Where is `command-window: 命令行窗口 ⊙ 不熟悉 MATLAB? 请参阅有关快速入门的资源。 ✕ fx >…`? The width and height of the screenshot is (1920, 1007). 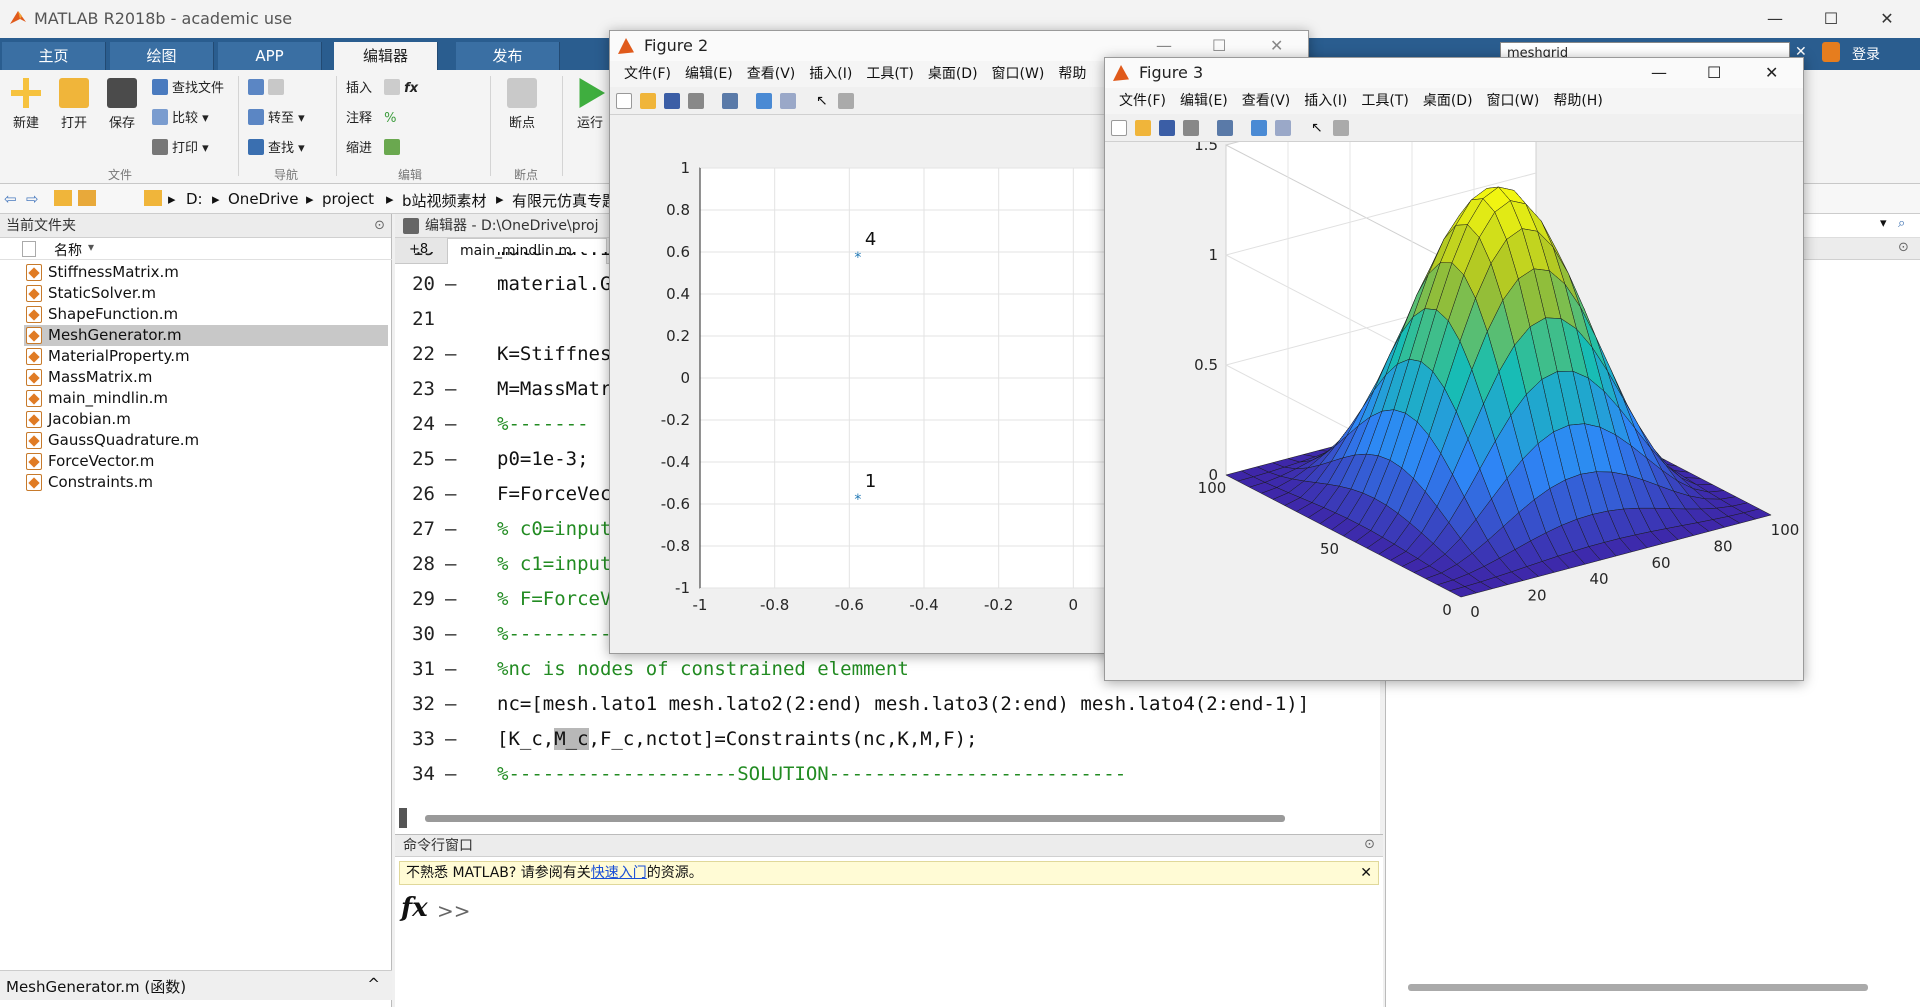
command-window: 命令行窗口 ⊙ 不熟悉 MATLAB? 请参阅有关快速入门的资源。 ✕ fx >… is located at coordinates (889, 920).